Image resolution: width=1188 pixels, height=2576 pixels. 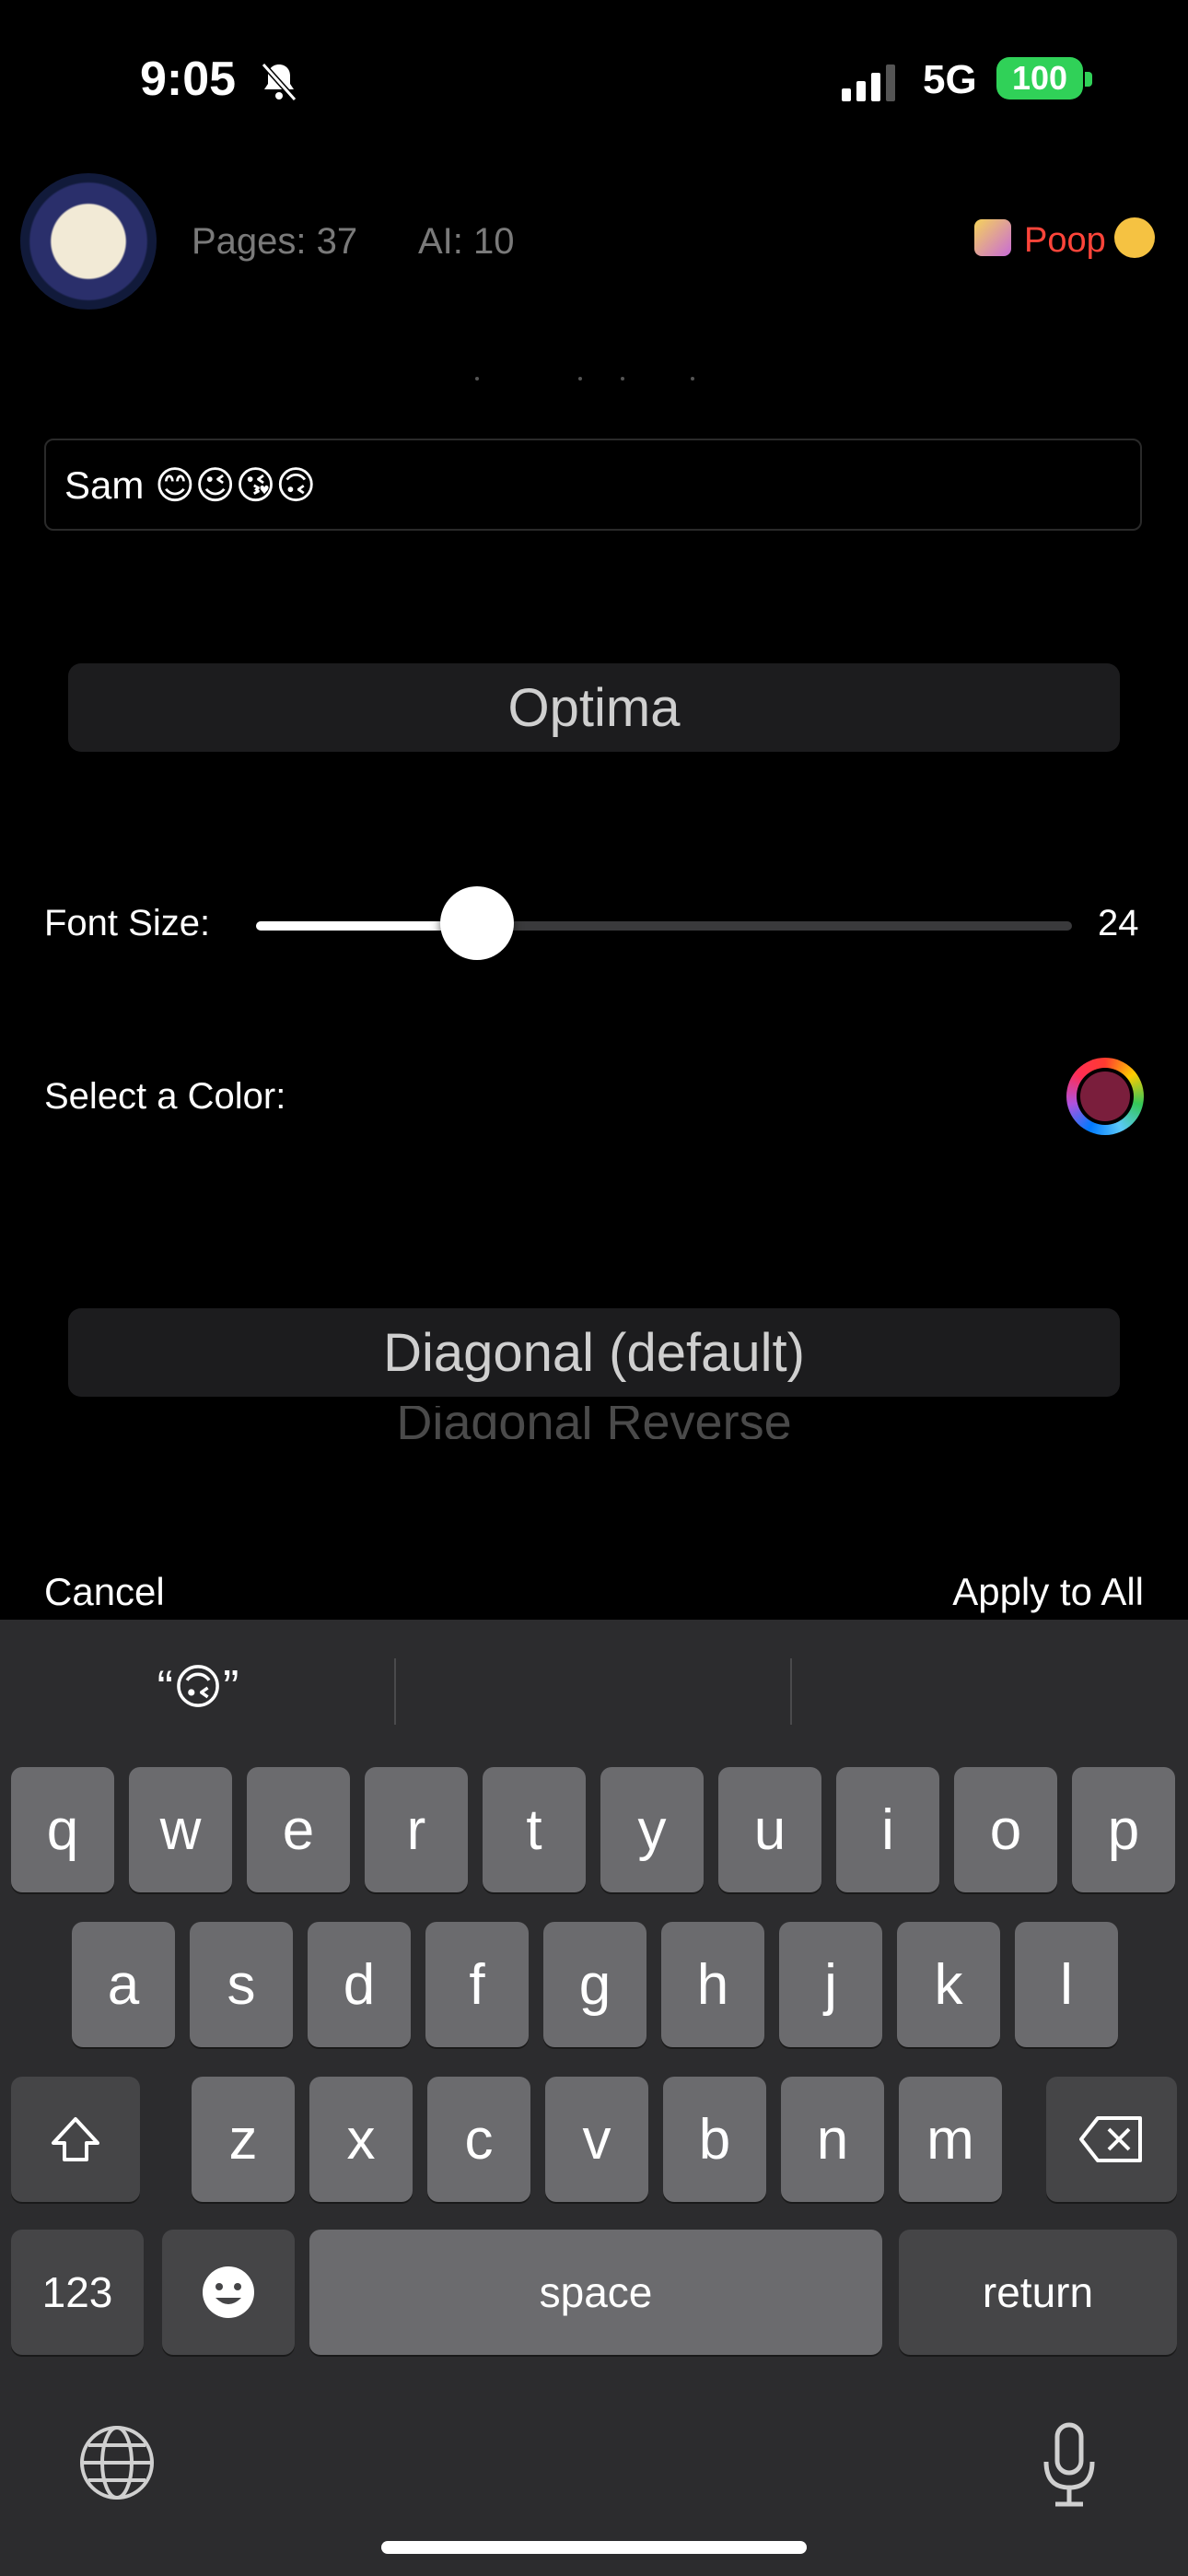 What do you see at coordinates (1088, 79) in the screenshot?
I see `battery-tip` at bounding box center [1088, 79].